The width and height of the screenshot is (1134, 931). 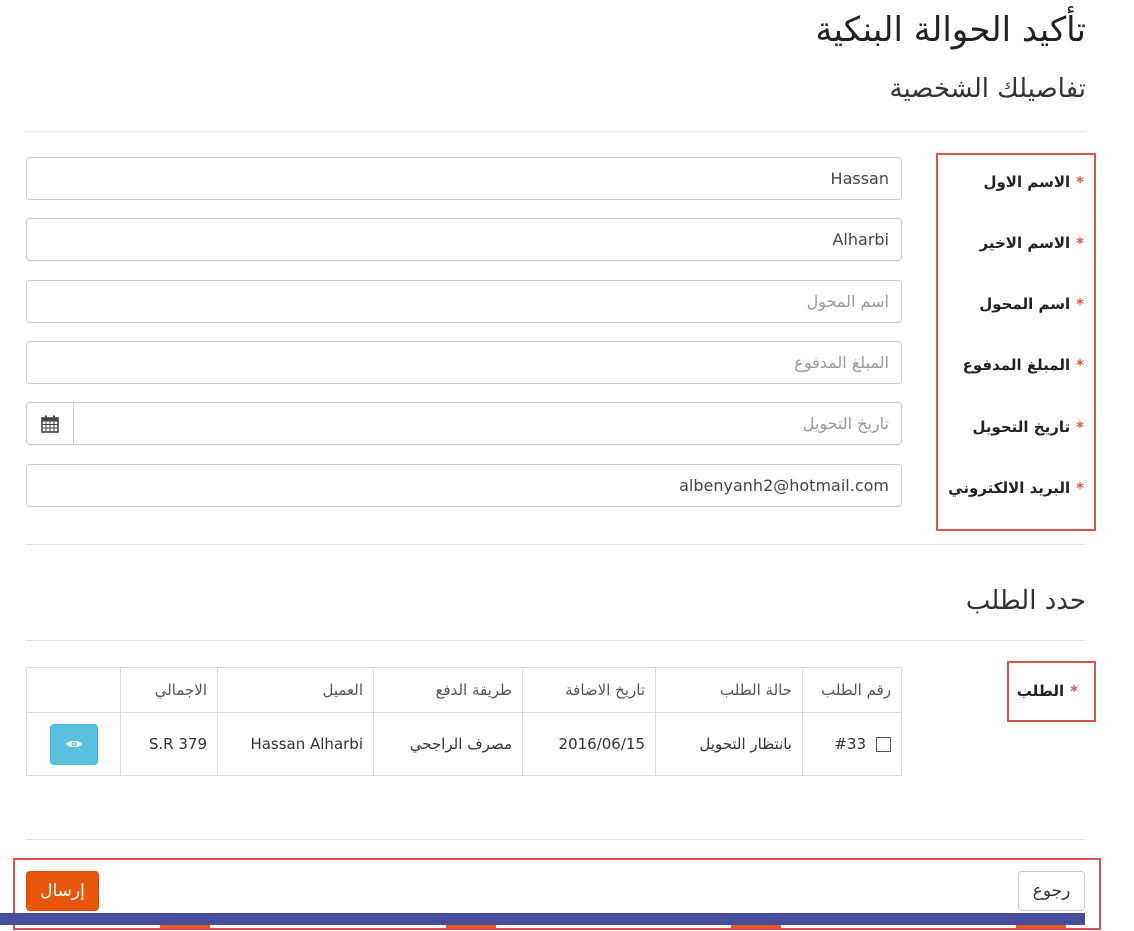 What do you see at coordinates (1016, 342) in the screenshot?
I see `labels-highlight-box` at bounding box center [1016, 342].